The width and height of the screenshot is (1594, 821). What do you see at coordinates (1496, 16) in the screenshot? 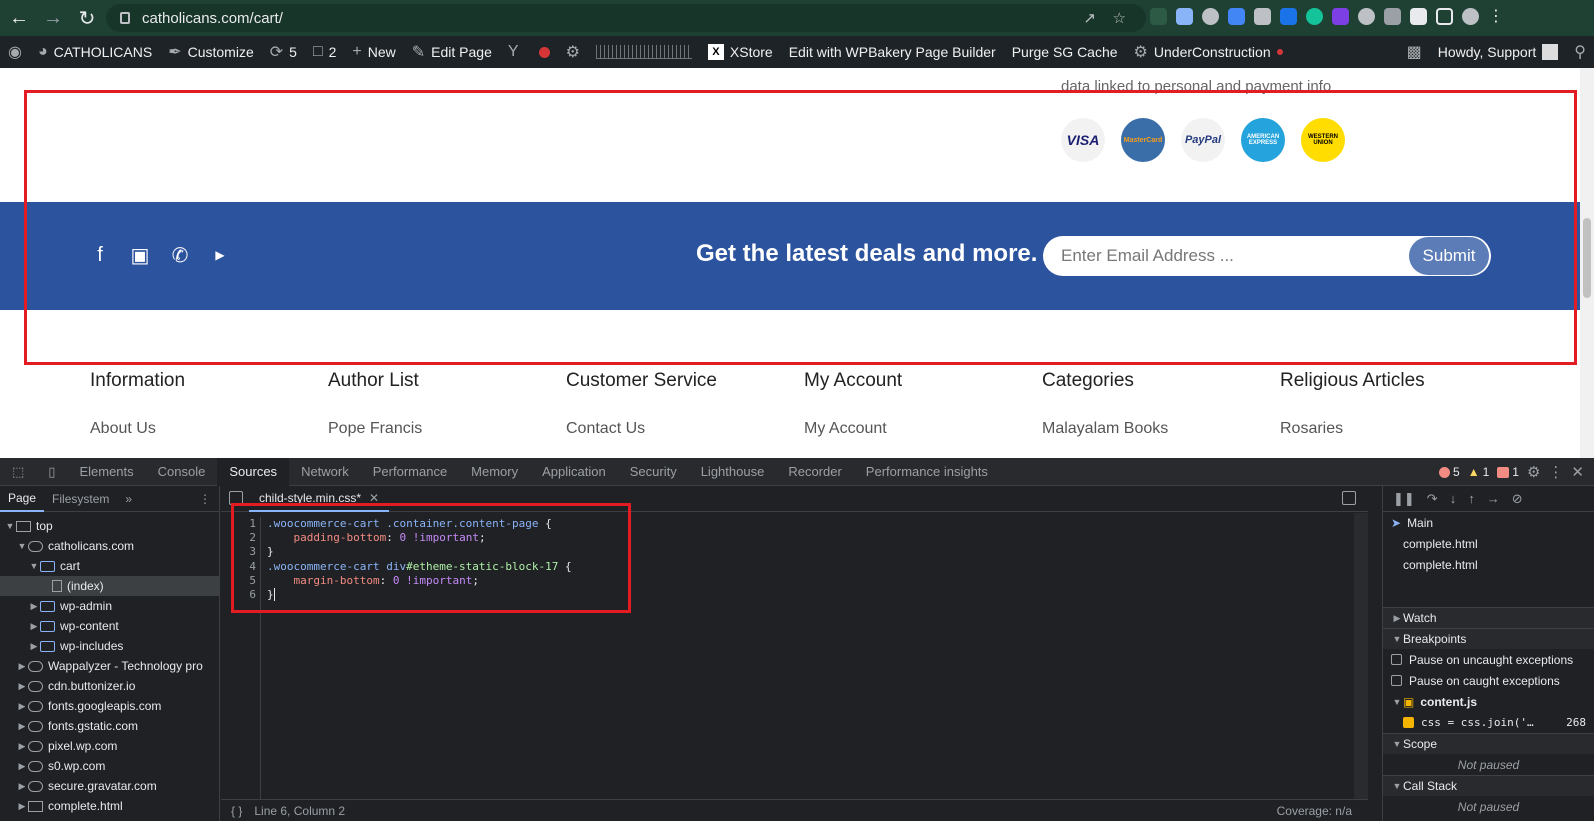
I see `menu-kebab-icon: ⋮` at bounding box center [1496, 16].